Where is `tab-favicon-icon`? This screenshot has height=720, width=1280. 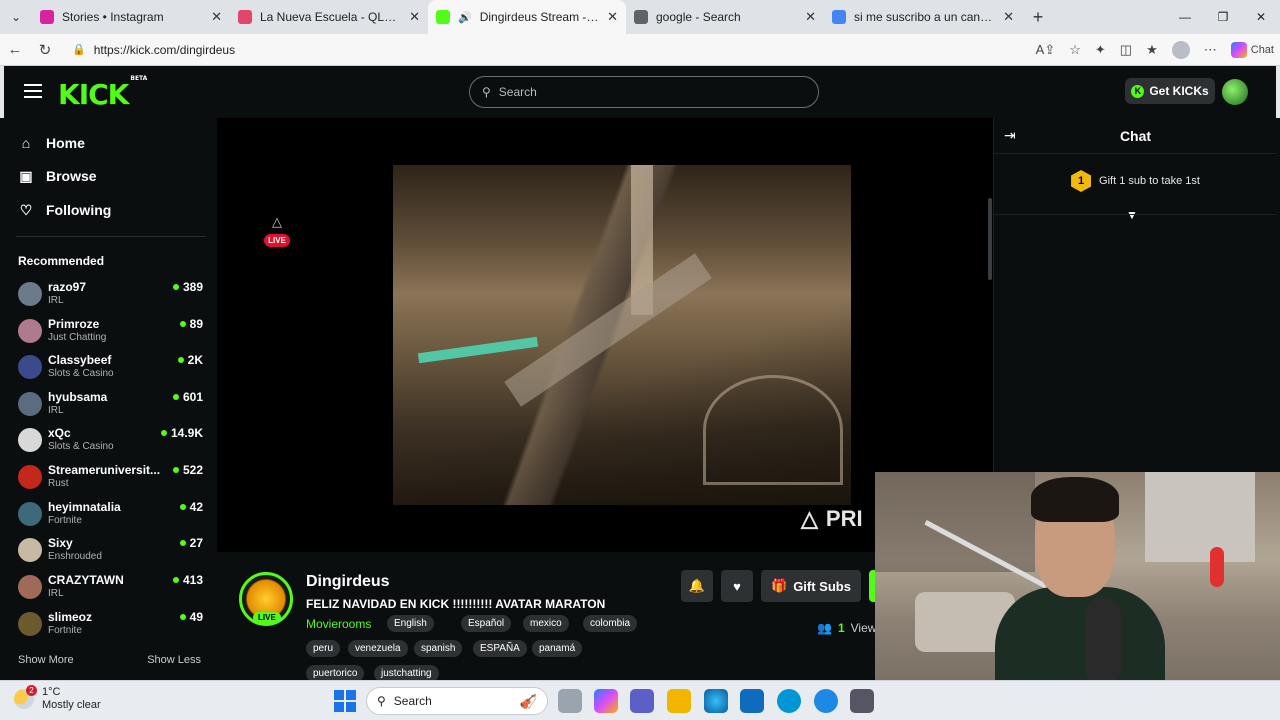 tab-favicon-icon is located at coordinates (839, 17).